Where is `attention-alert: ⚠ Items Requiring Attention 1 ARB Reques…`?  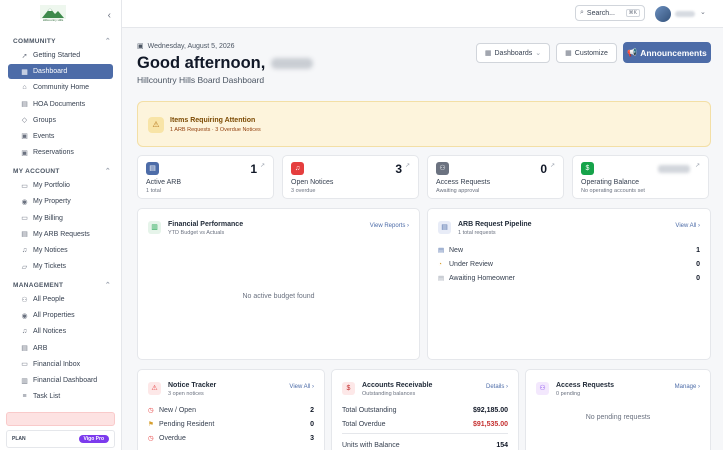 attention-alert: ⚠ Items Requiring Attention 1 ARB Reques… is located at coordinates (424, 124).